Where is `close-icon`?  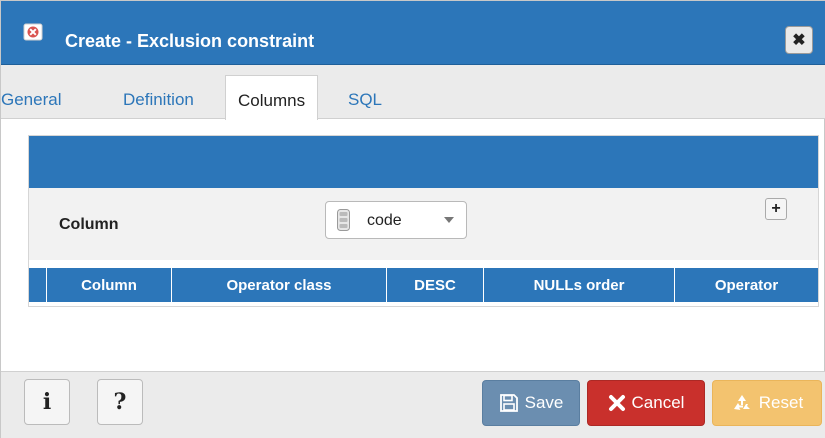
close-icon is located at coordinates (616, 403).